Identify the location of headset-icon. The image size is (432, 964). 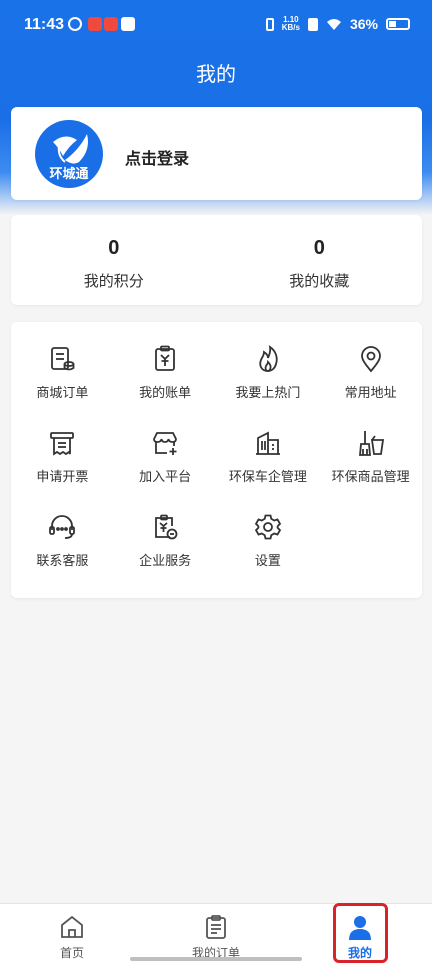
(62, 527).